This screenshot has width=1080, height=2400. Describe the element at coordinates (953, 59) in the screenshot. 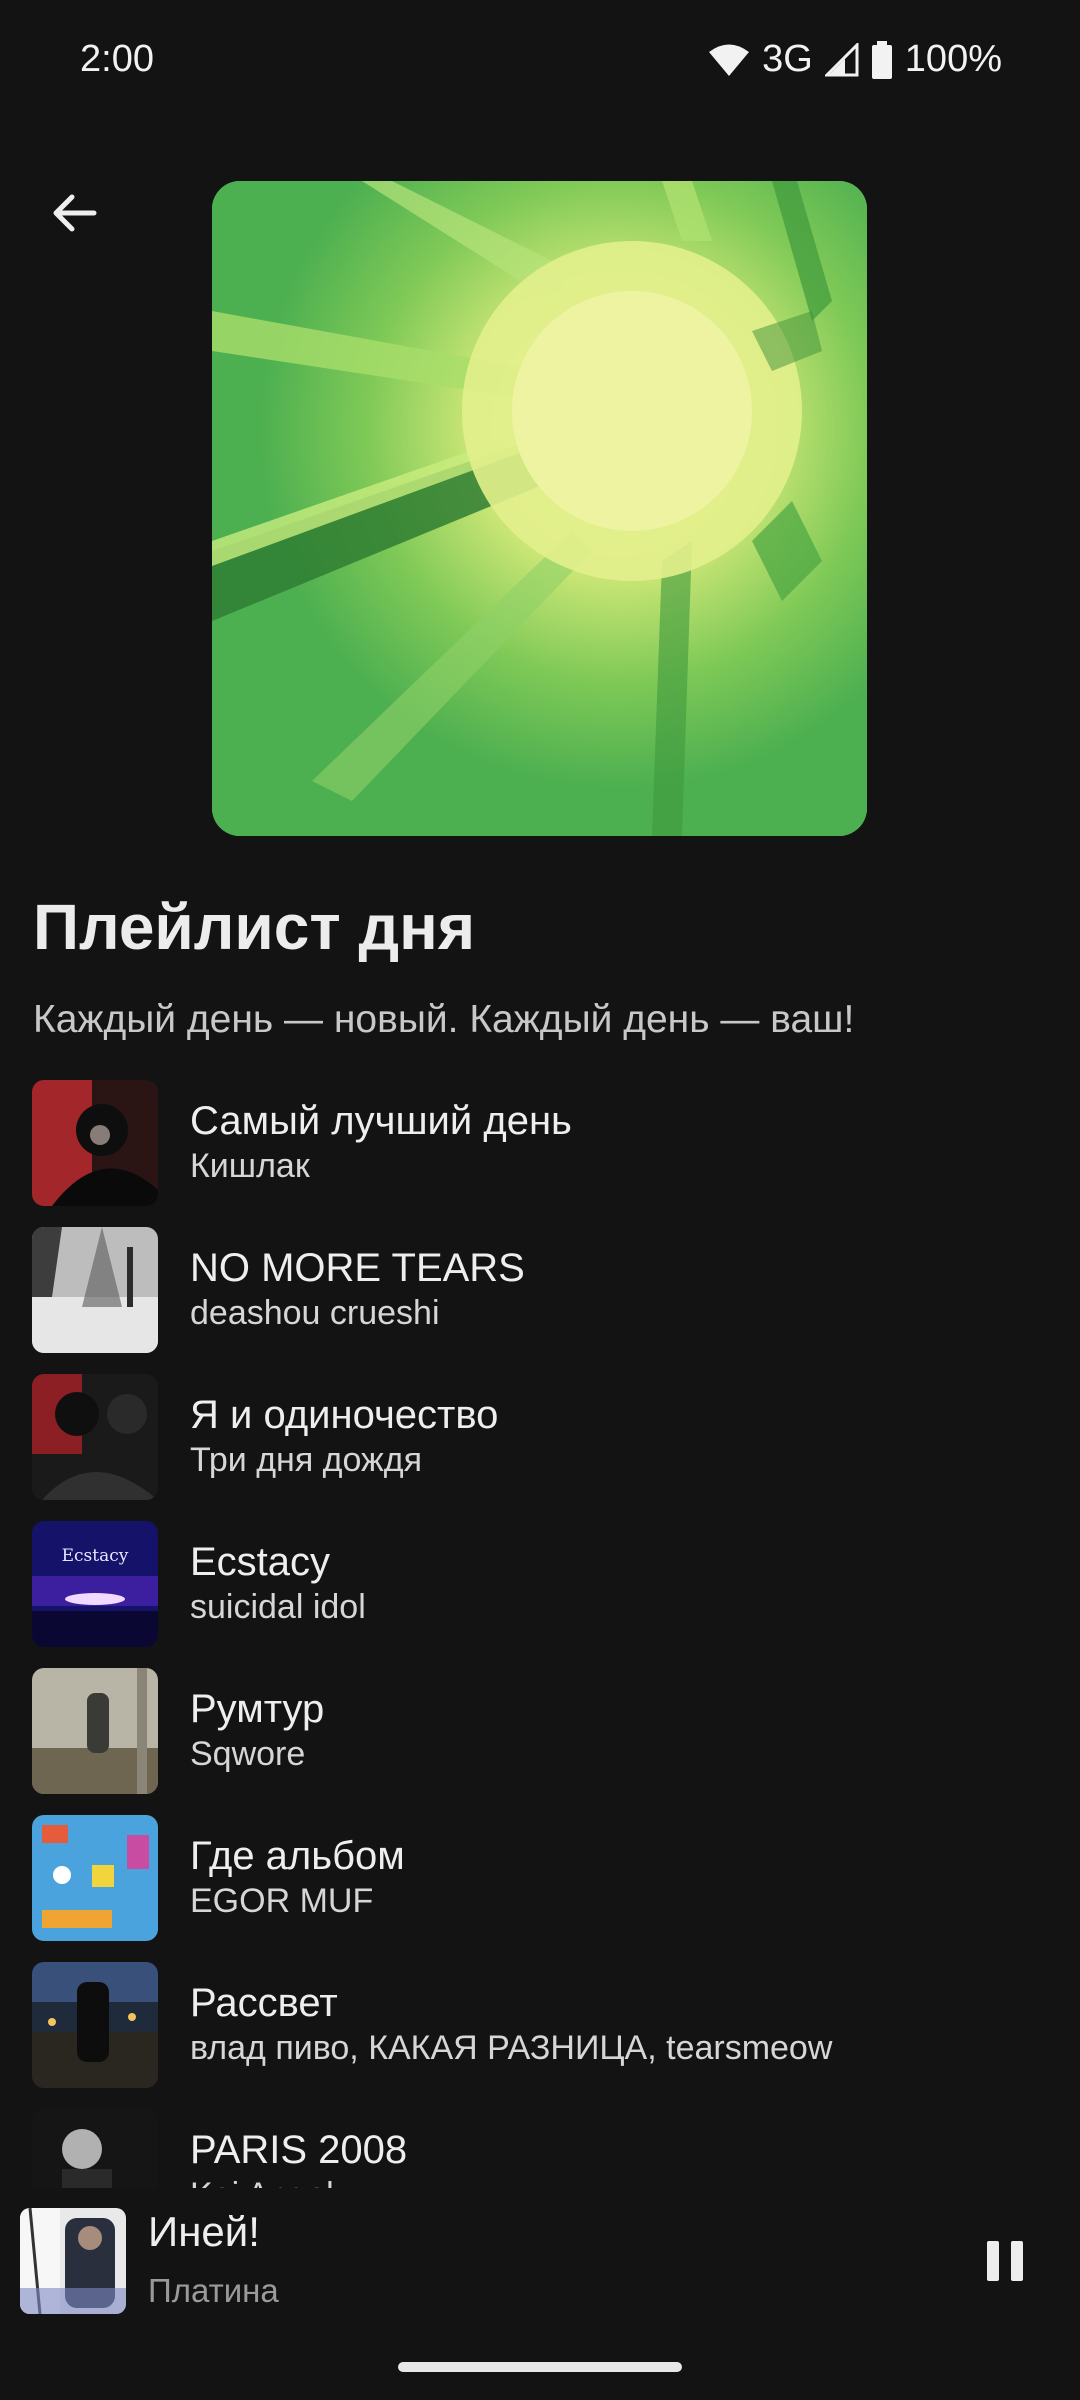

I see `battery-level: 100%` at that location.